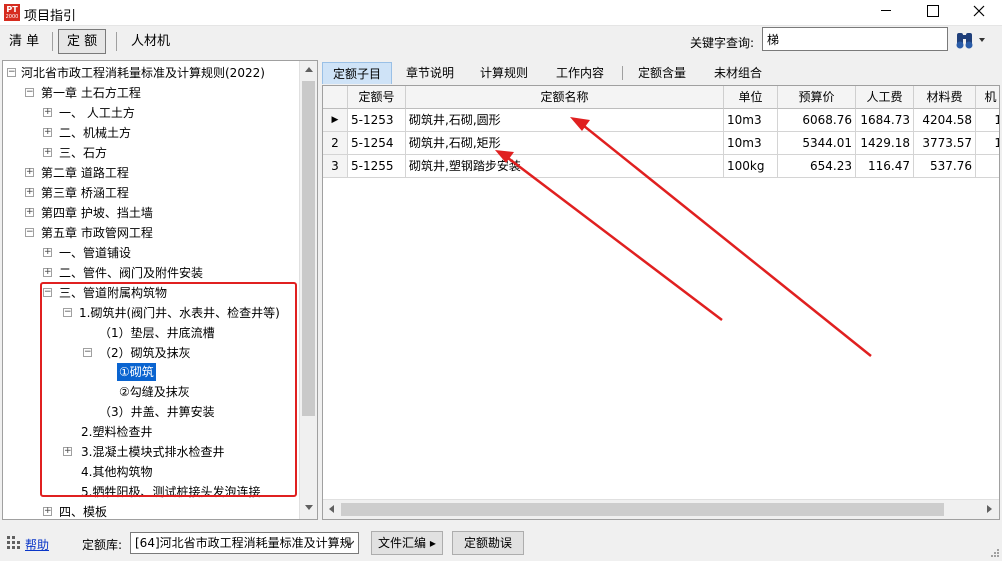  Describe the element at coordinates (933, 11) in the screenshot. I see `maximize-button` at that location.